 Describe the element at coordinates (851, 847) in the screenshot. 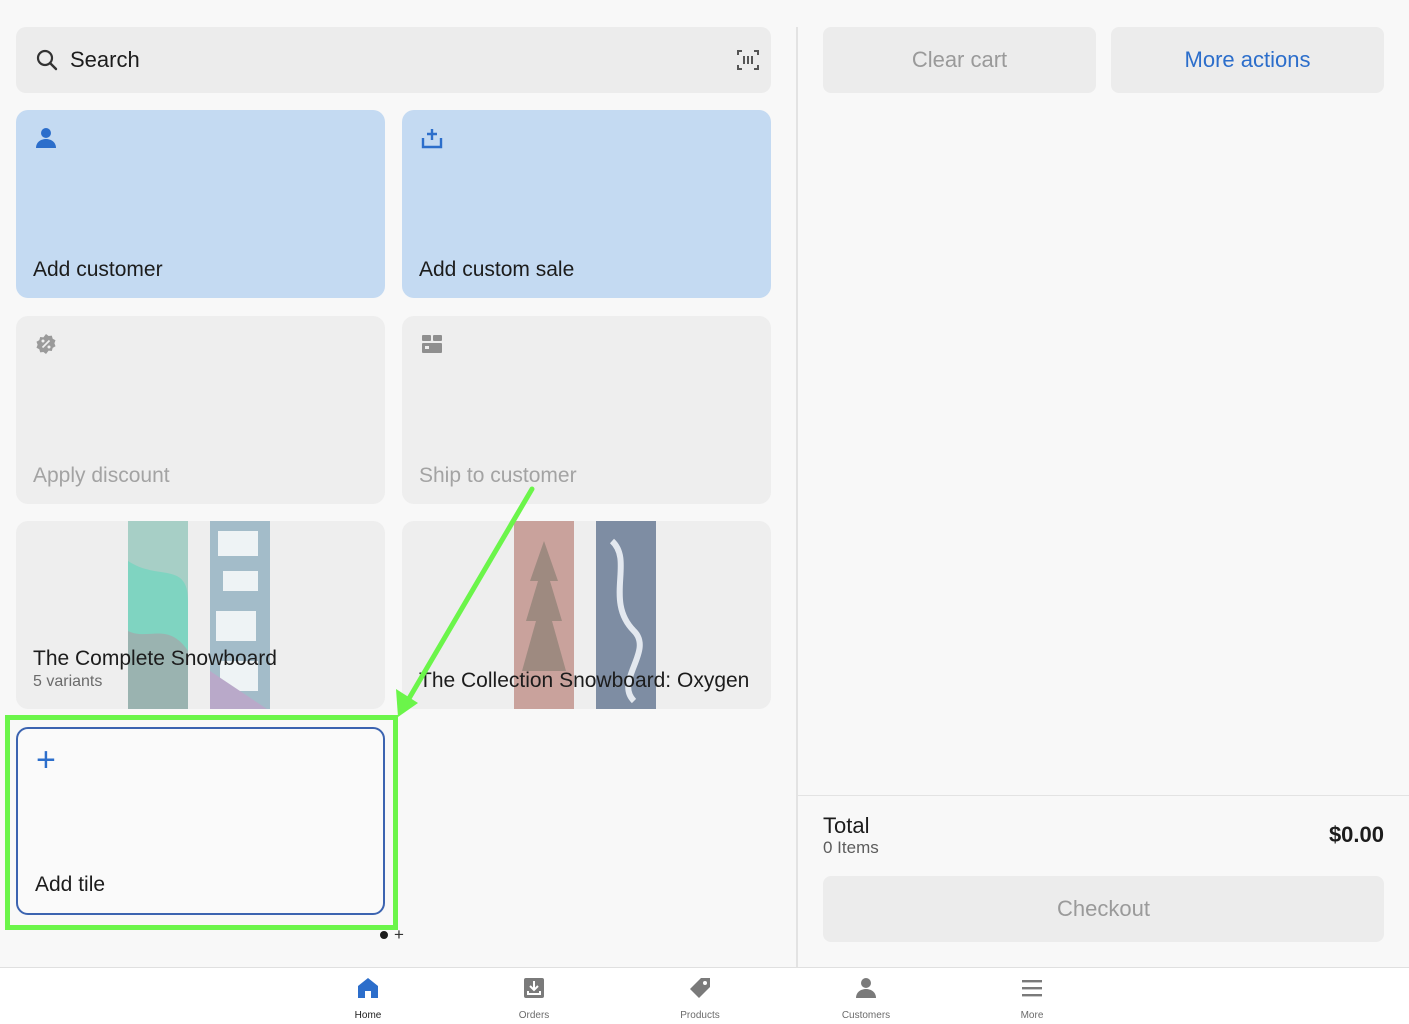

I see `item-count: 0 Items` at that location.